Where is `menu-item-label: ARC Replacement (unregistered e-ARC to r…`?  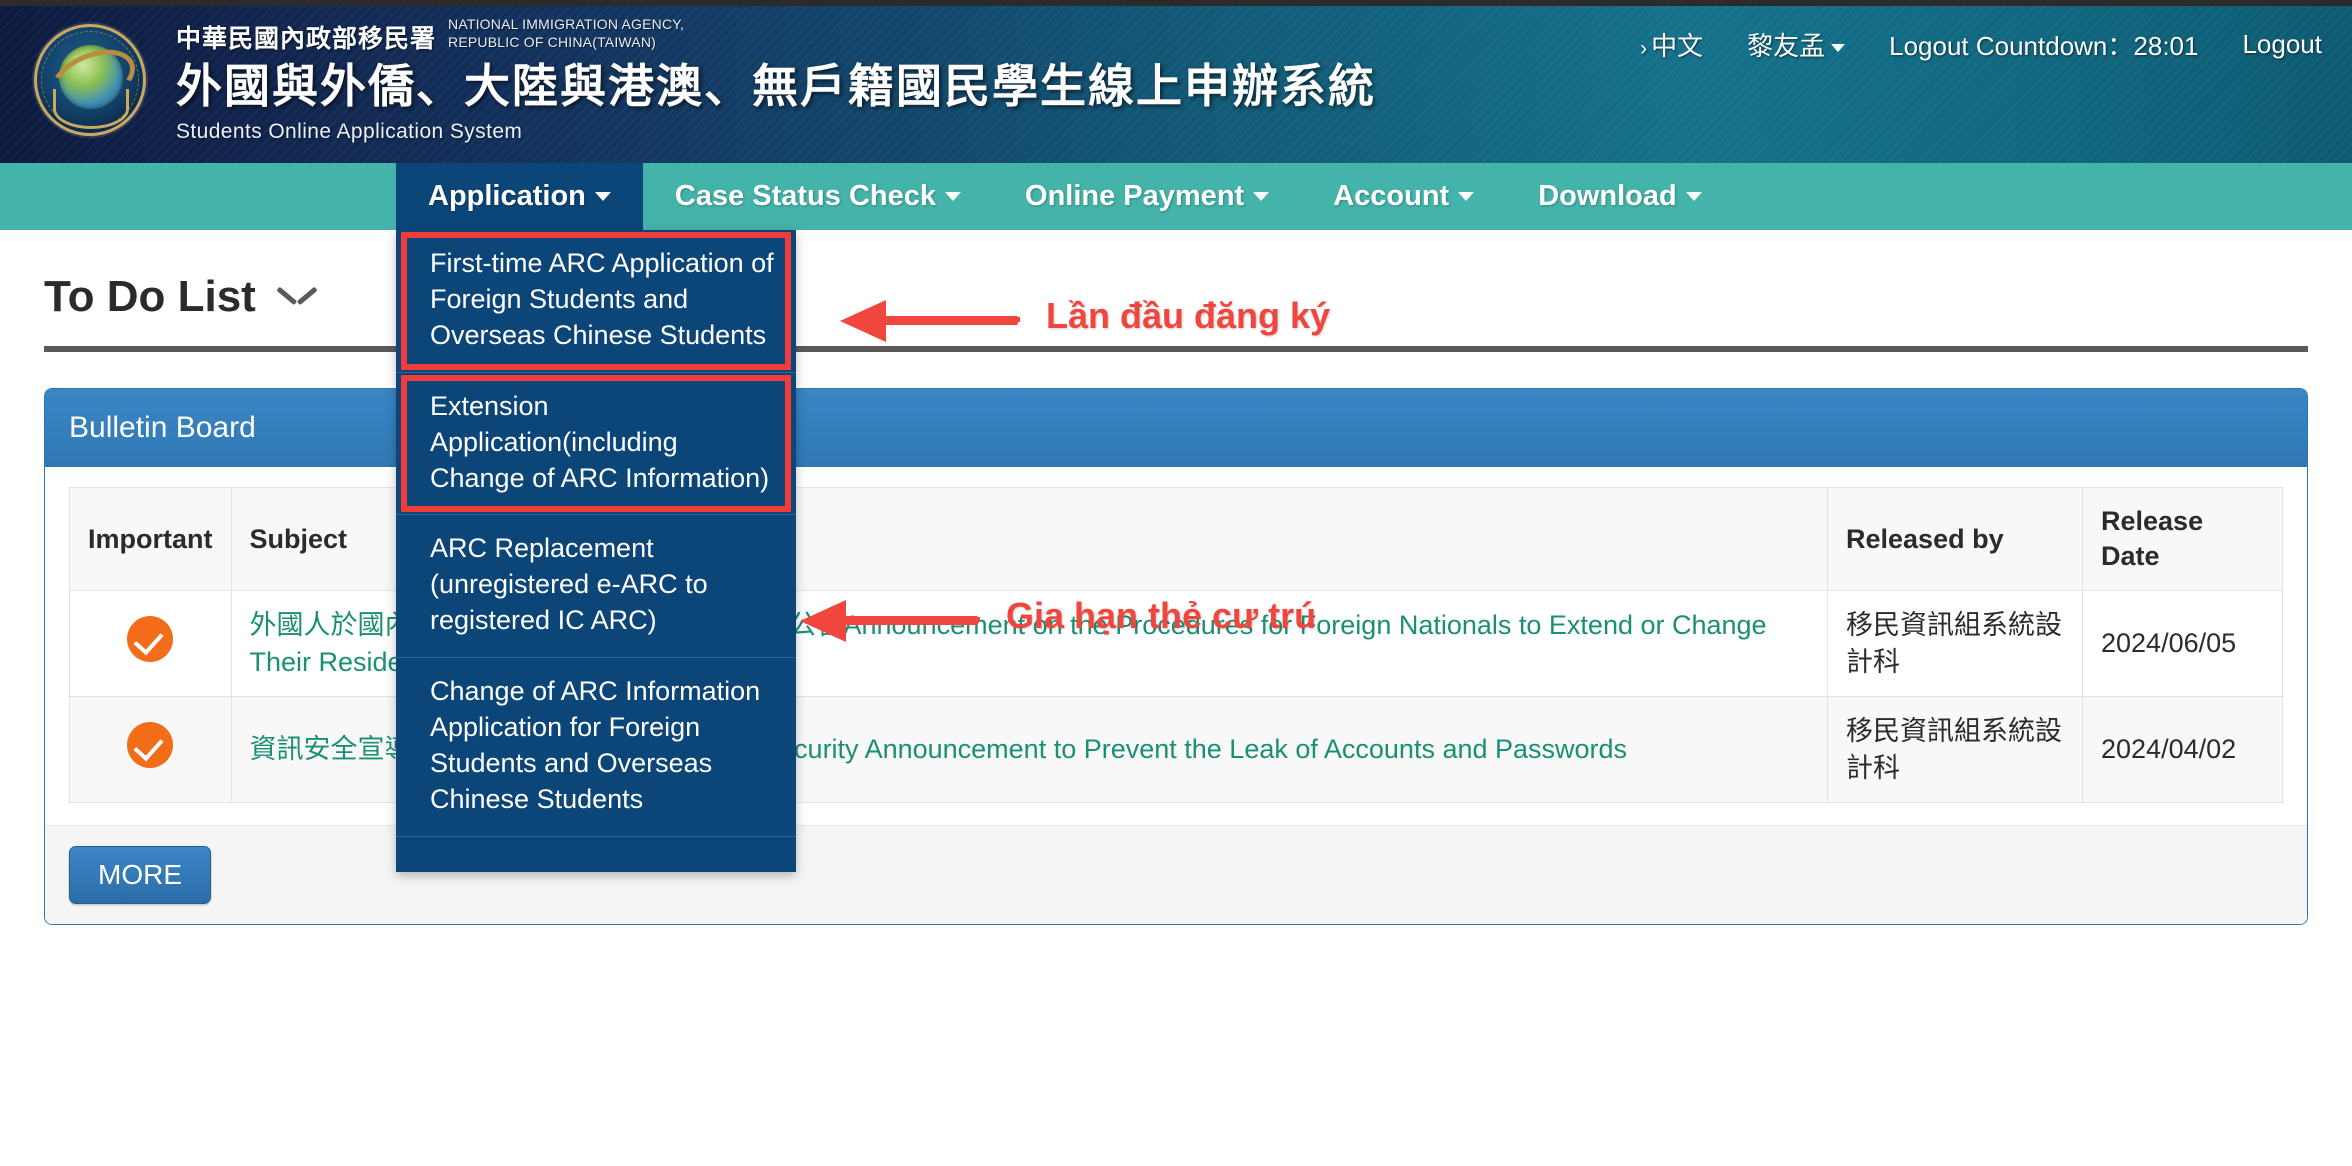 menu-item-label: ARC Replacement (unregistered e-ARC to r… is located at coordinates (569, 584).